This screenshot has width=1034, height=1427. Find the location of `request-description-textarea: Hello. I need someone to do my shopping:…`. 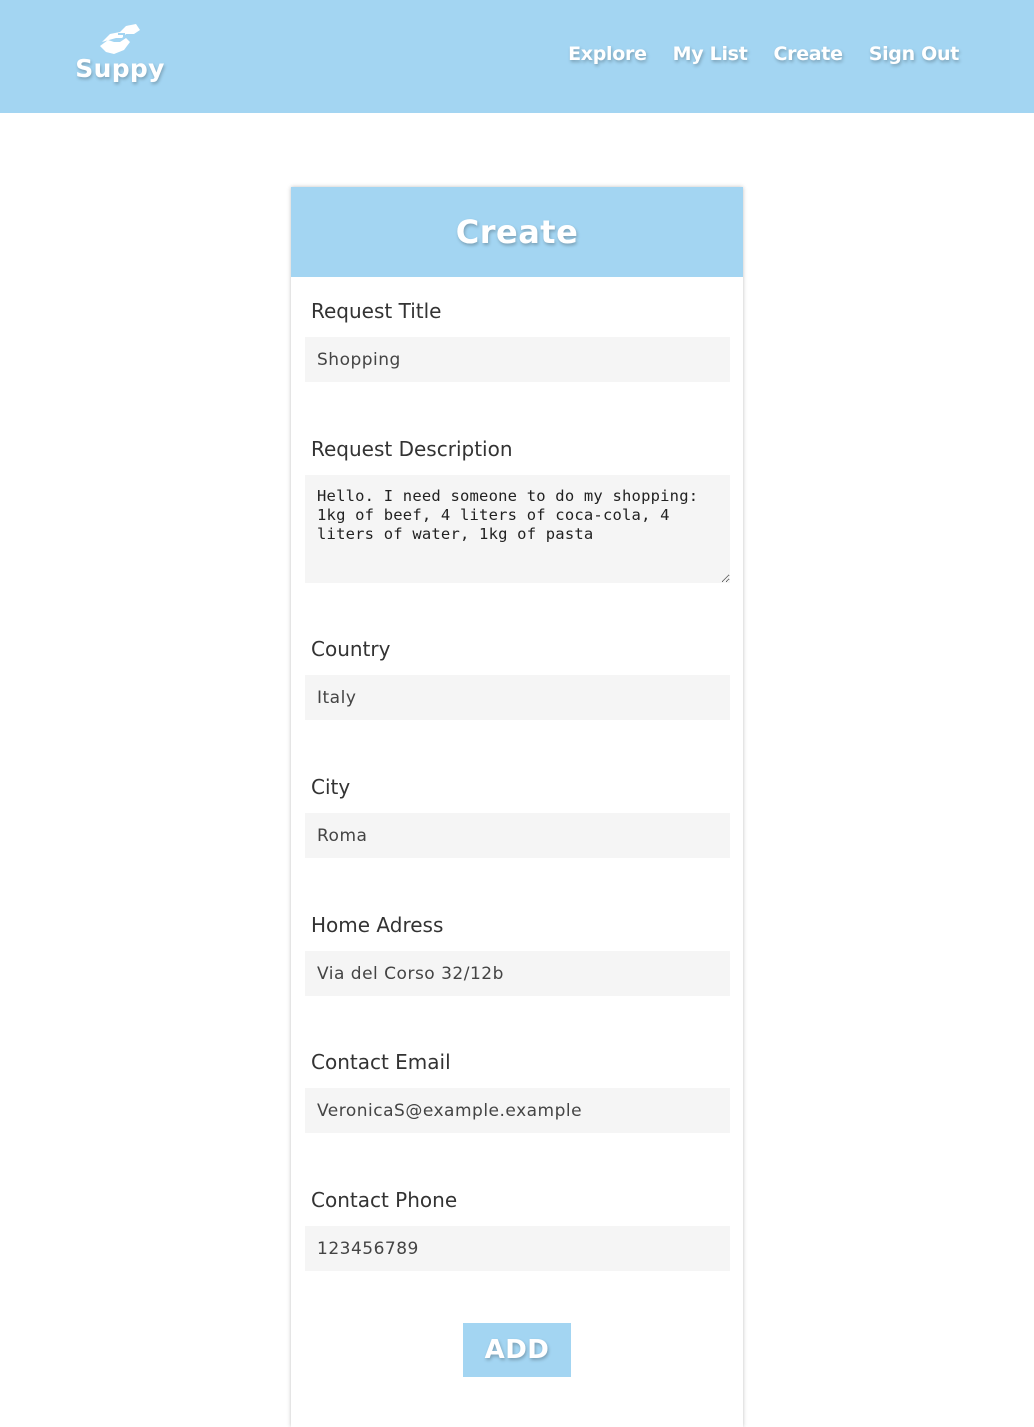

request-description-textarea: Hello. I need someone to do my shopping:… is located at coordinates (517, 529).